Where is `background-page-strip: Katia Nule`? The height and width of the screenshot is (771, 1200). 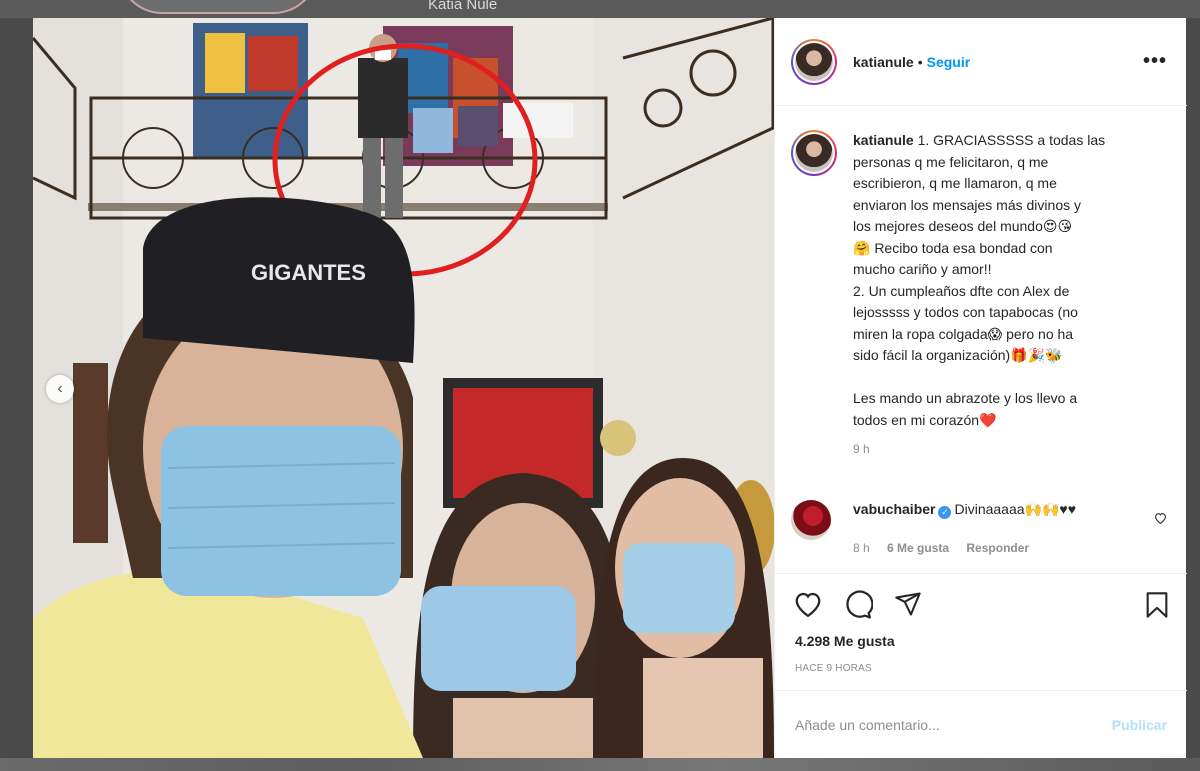 background-page-strip: Katia Nule is located at coordinates (600, 9).